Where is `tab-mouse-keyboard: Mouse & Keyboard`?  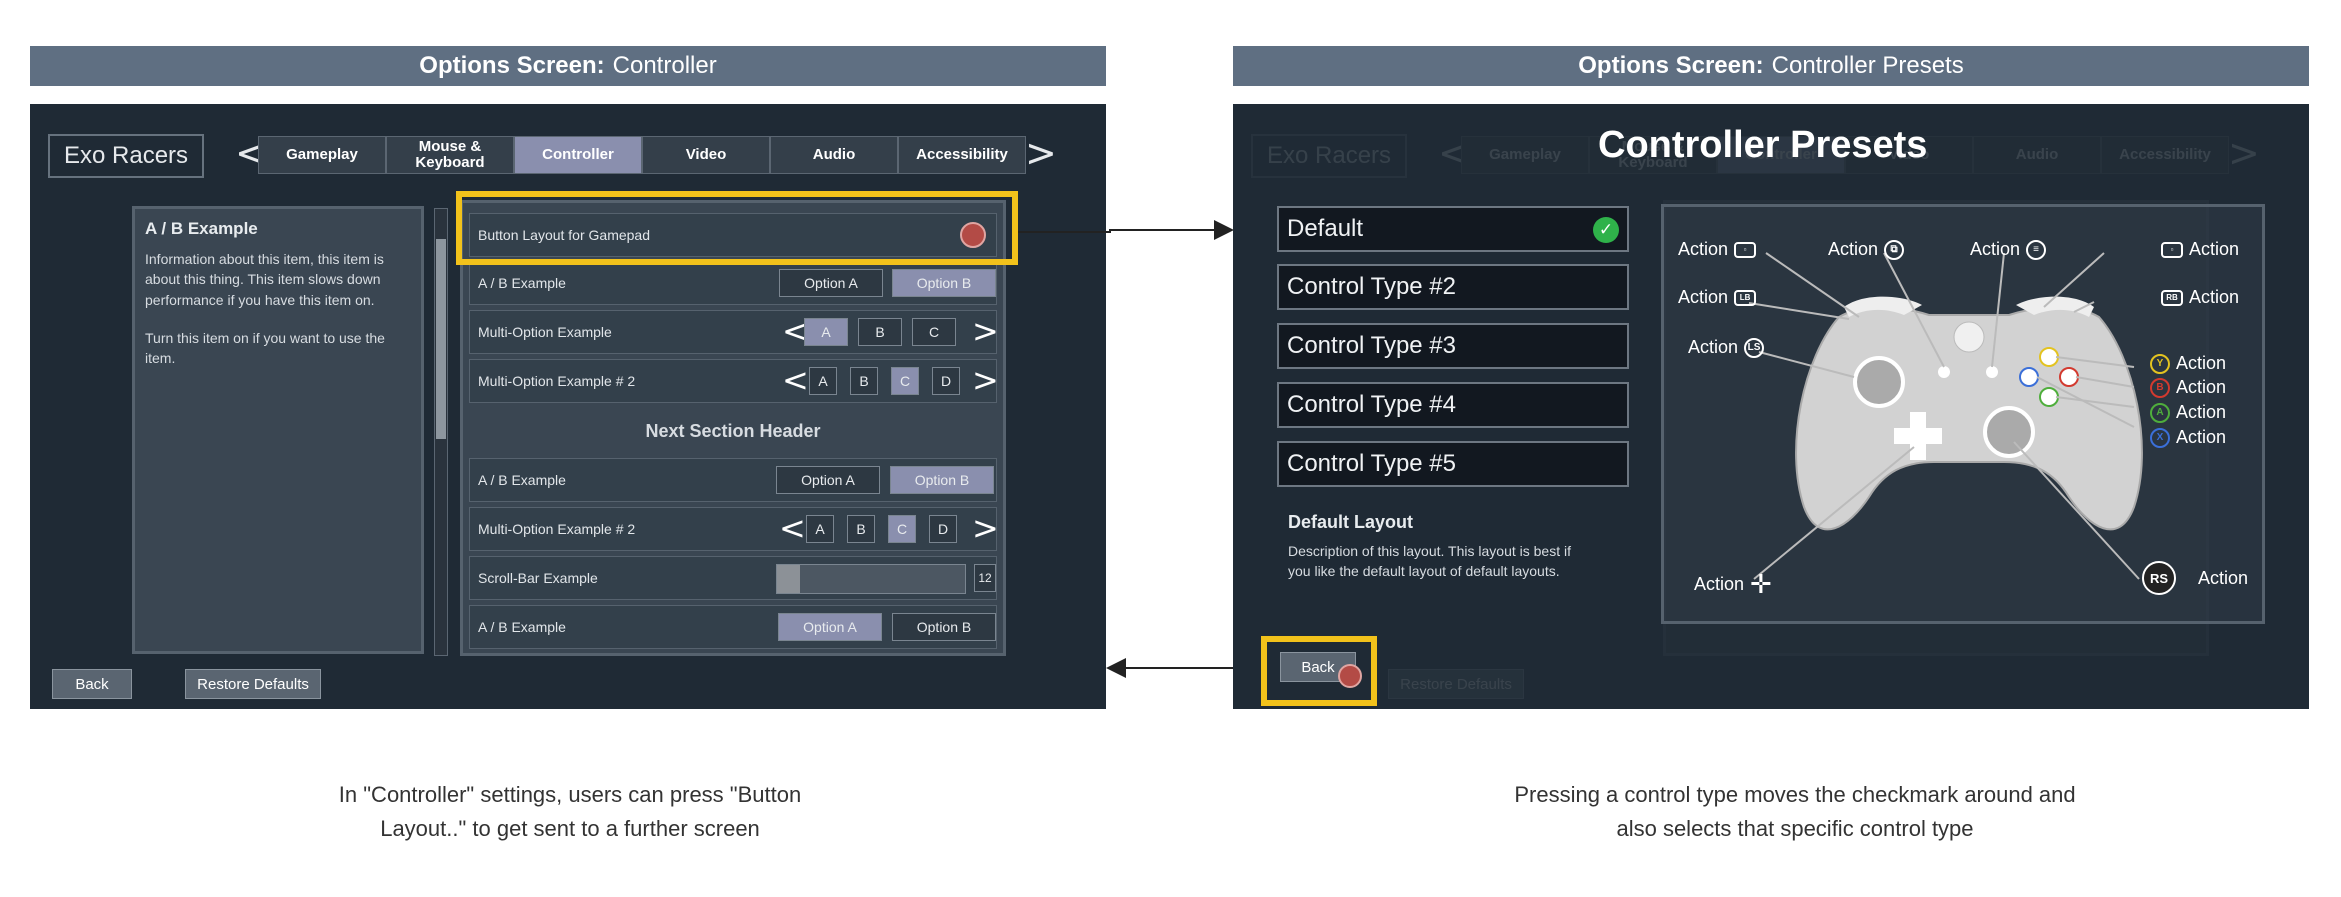
tab-mouse-keyboard: Mouse & Keyboard is located at coordinates (450, 155).